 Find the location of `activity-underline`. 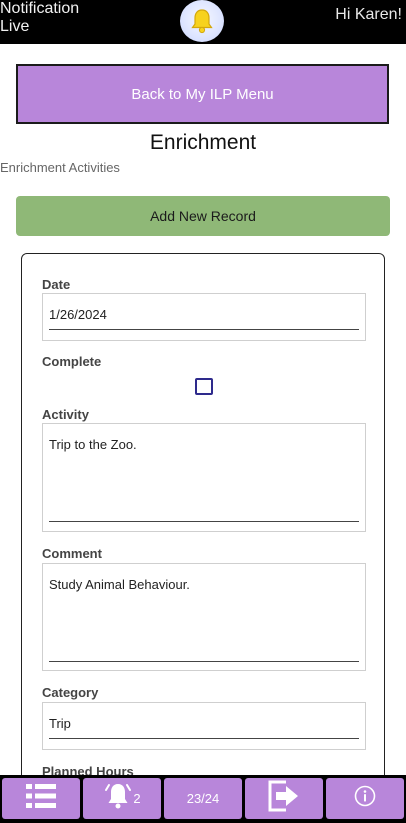

activity-underline is located at coordinates (204, 521).